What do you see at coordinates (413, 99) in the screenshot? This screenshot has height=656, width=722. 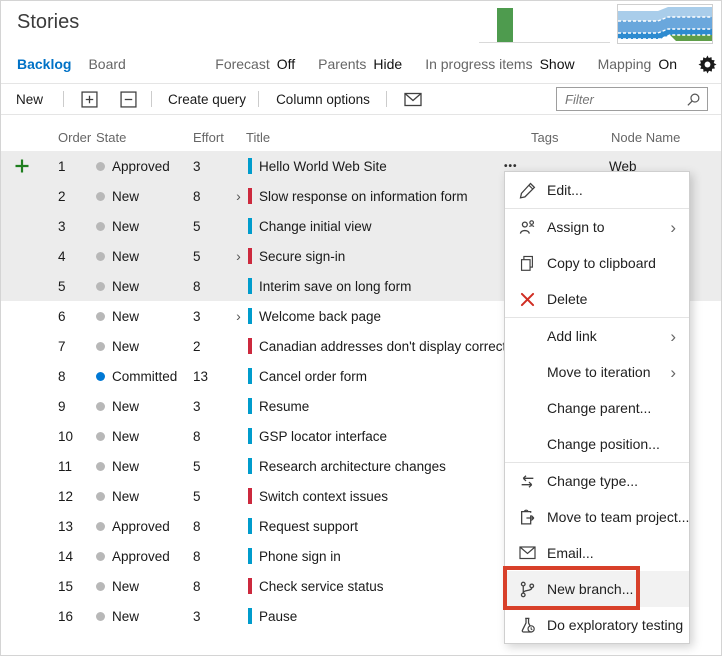 I see `email-icon` at bounding box center [413, 99].